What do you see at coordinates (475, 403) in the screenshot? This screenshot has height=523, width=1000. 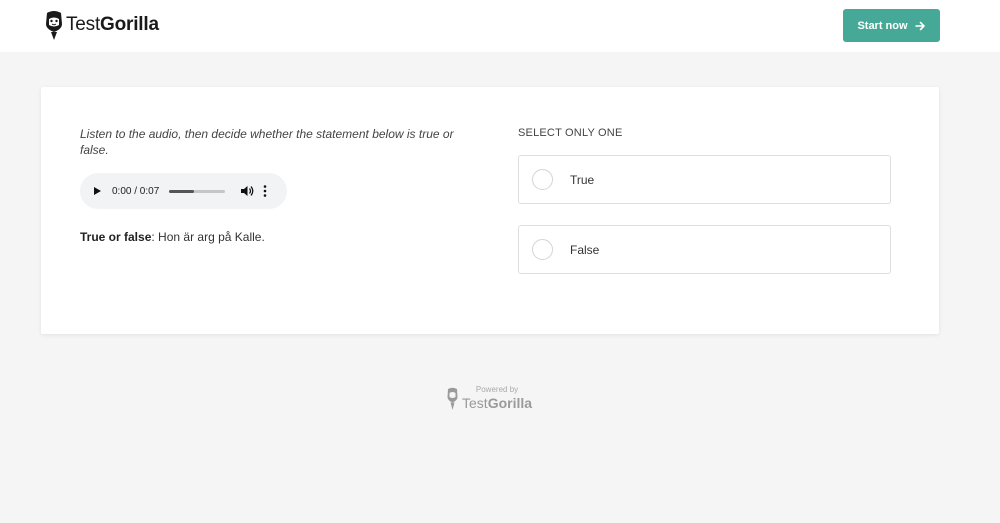 I see `footer-brand-regular: Test` at bounding box center [475, 403].